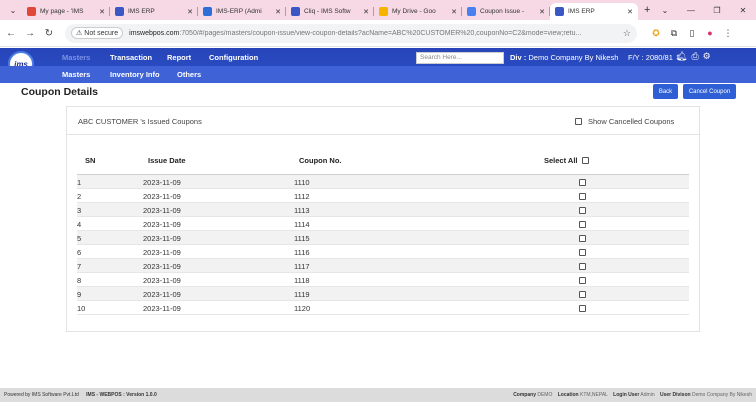 This screenshot has height=402, width=756. I want to click on window-controls: ⌄ — ❐ ✕, so click(704, 10).